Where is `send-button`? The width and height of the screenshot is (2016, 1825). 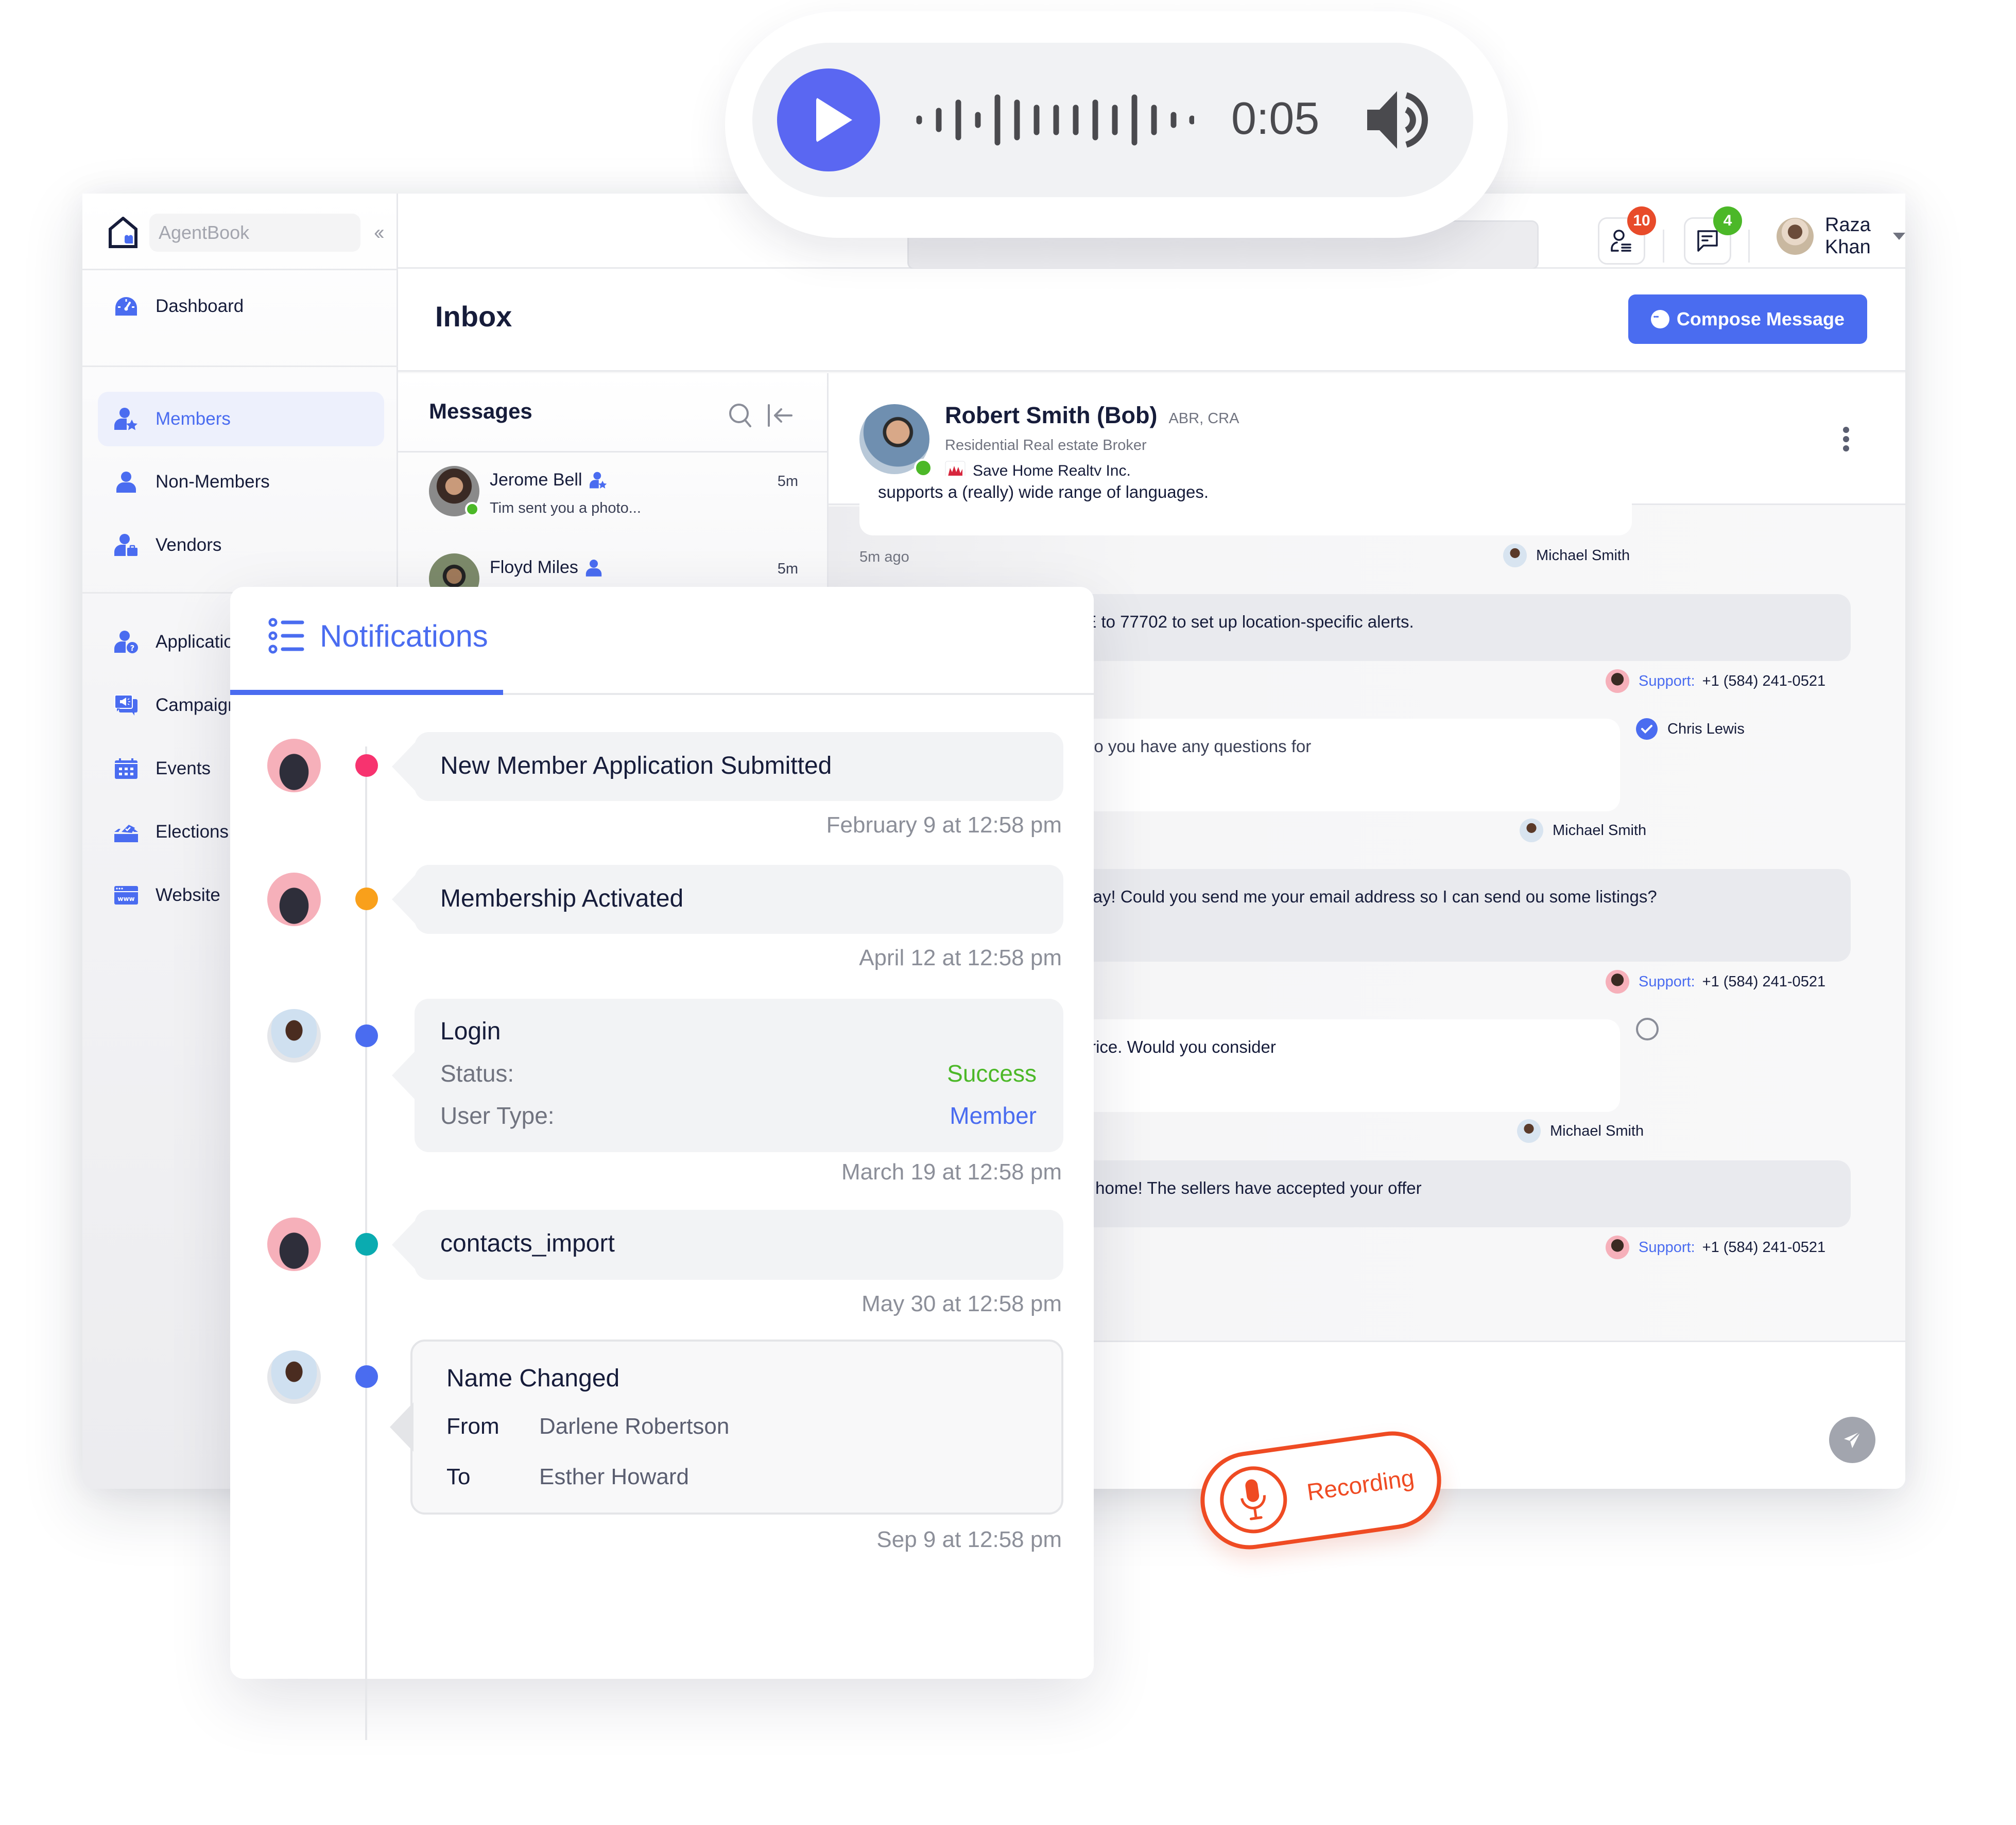 send-button is located at coordinates (1852, 1440).